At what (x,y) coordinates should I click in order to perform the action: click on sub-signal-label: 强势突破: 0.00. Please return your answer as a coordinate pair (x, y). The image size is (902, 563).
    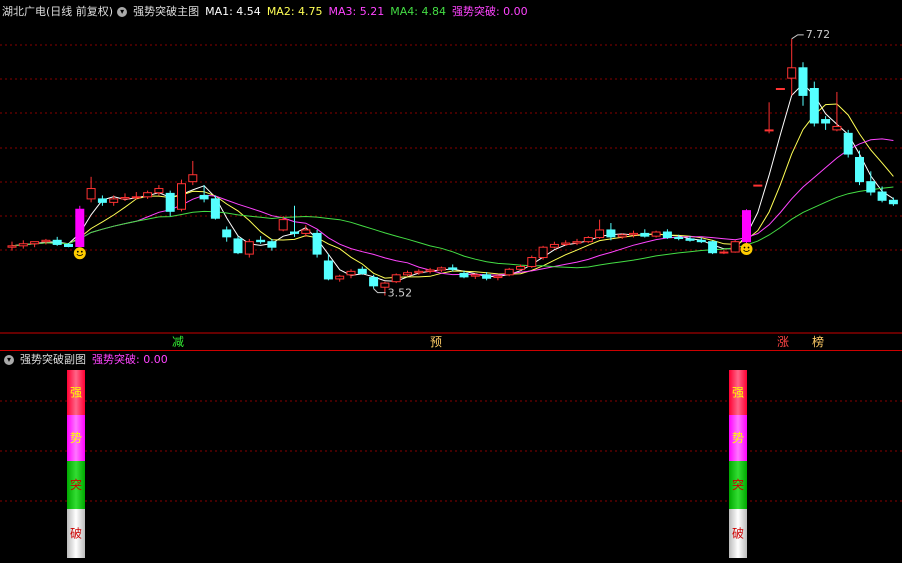
    Looking at the image, I should click on (130, 359).